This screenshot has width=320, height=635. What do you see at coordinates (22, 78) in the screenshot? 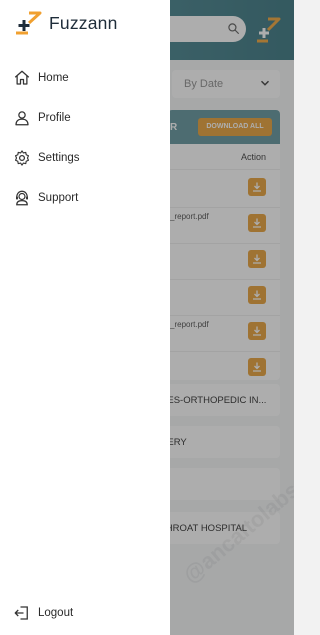
I see `home-icon` at bounding box center [22, 78].